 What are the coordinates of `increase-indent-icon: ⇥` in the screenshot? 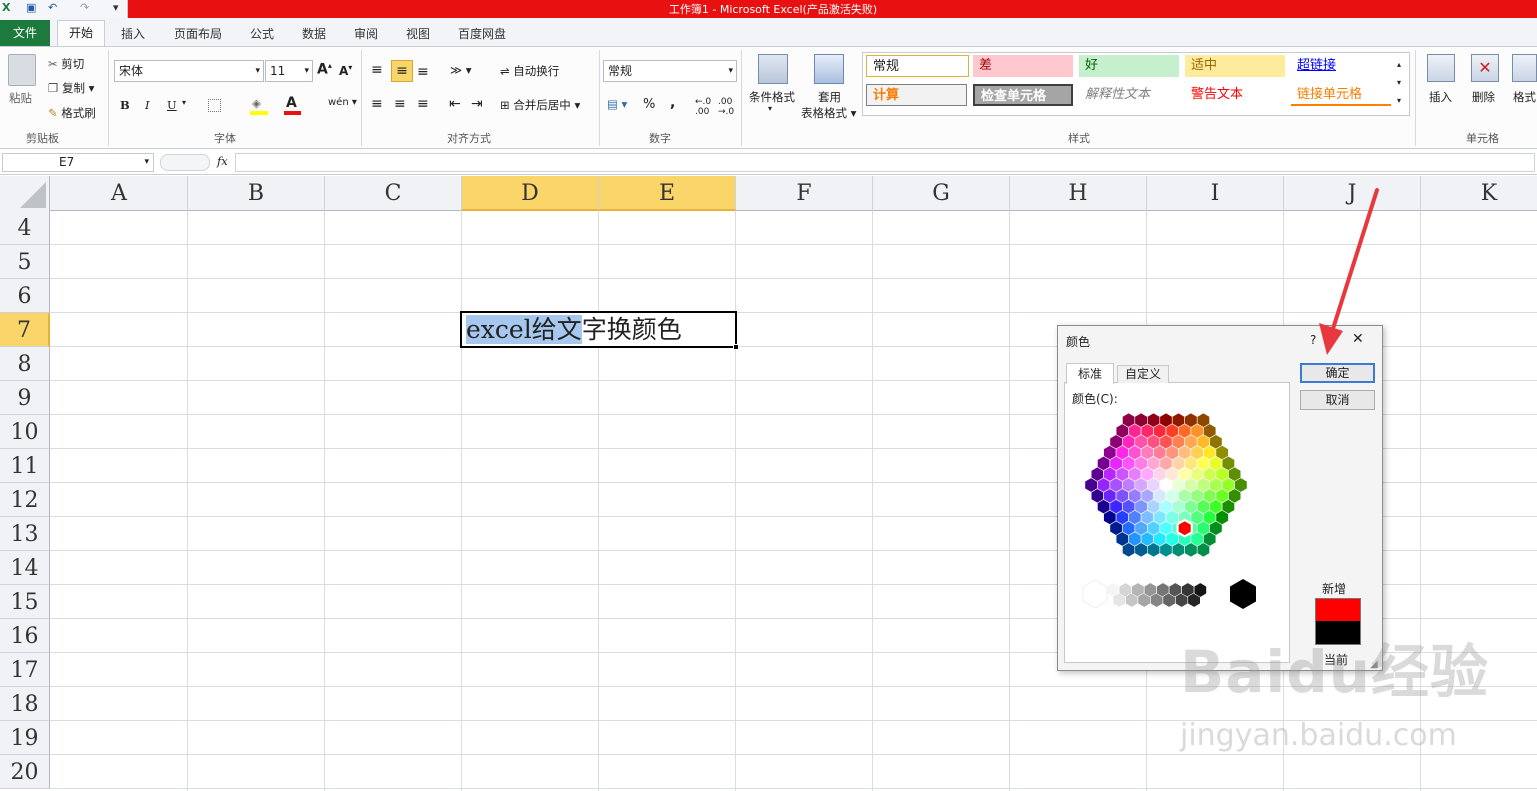 It's located at (477, 104).